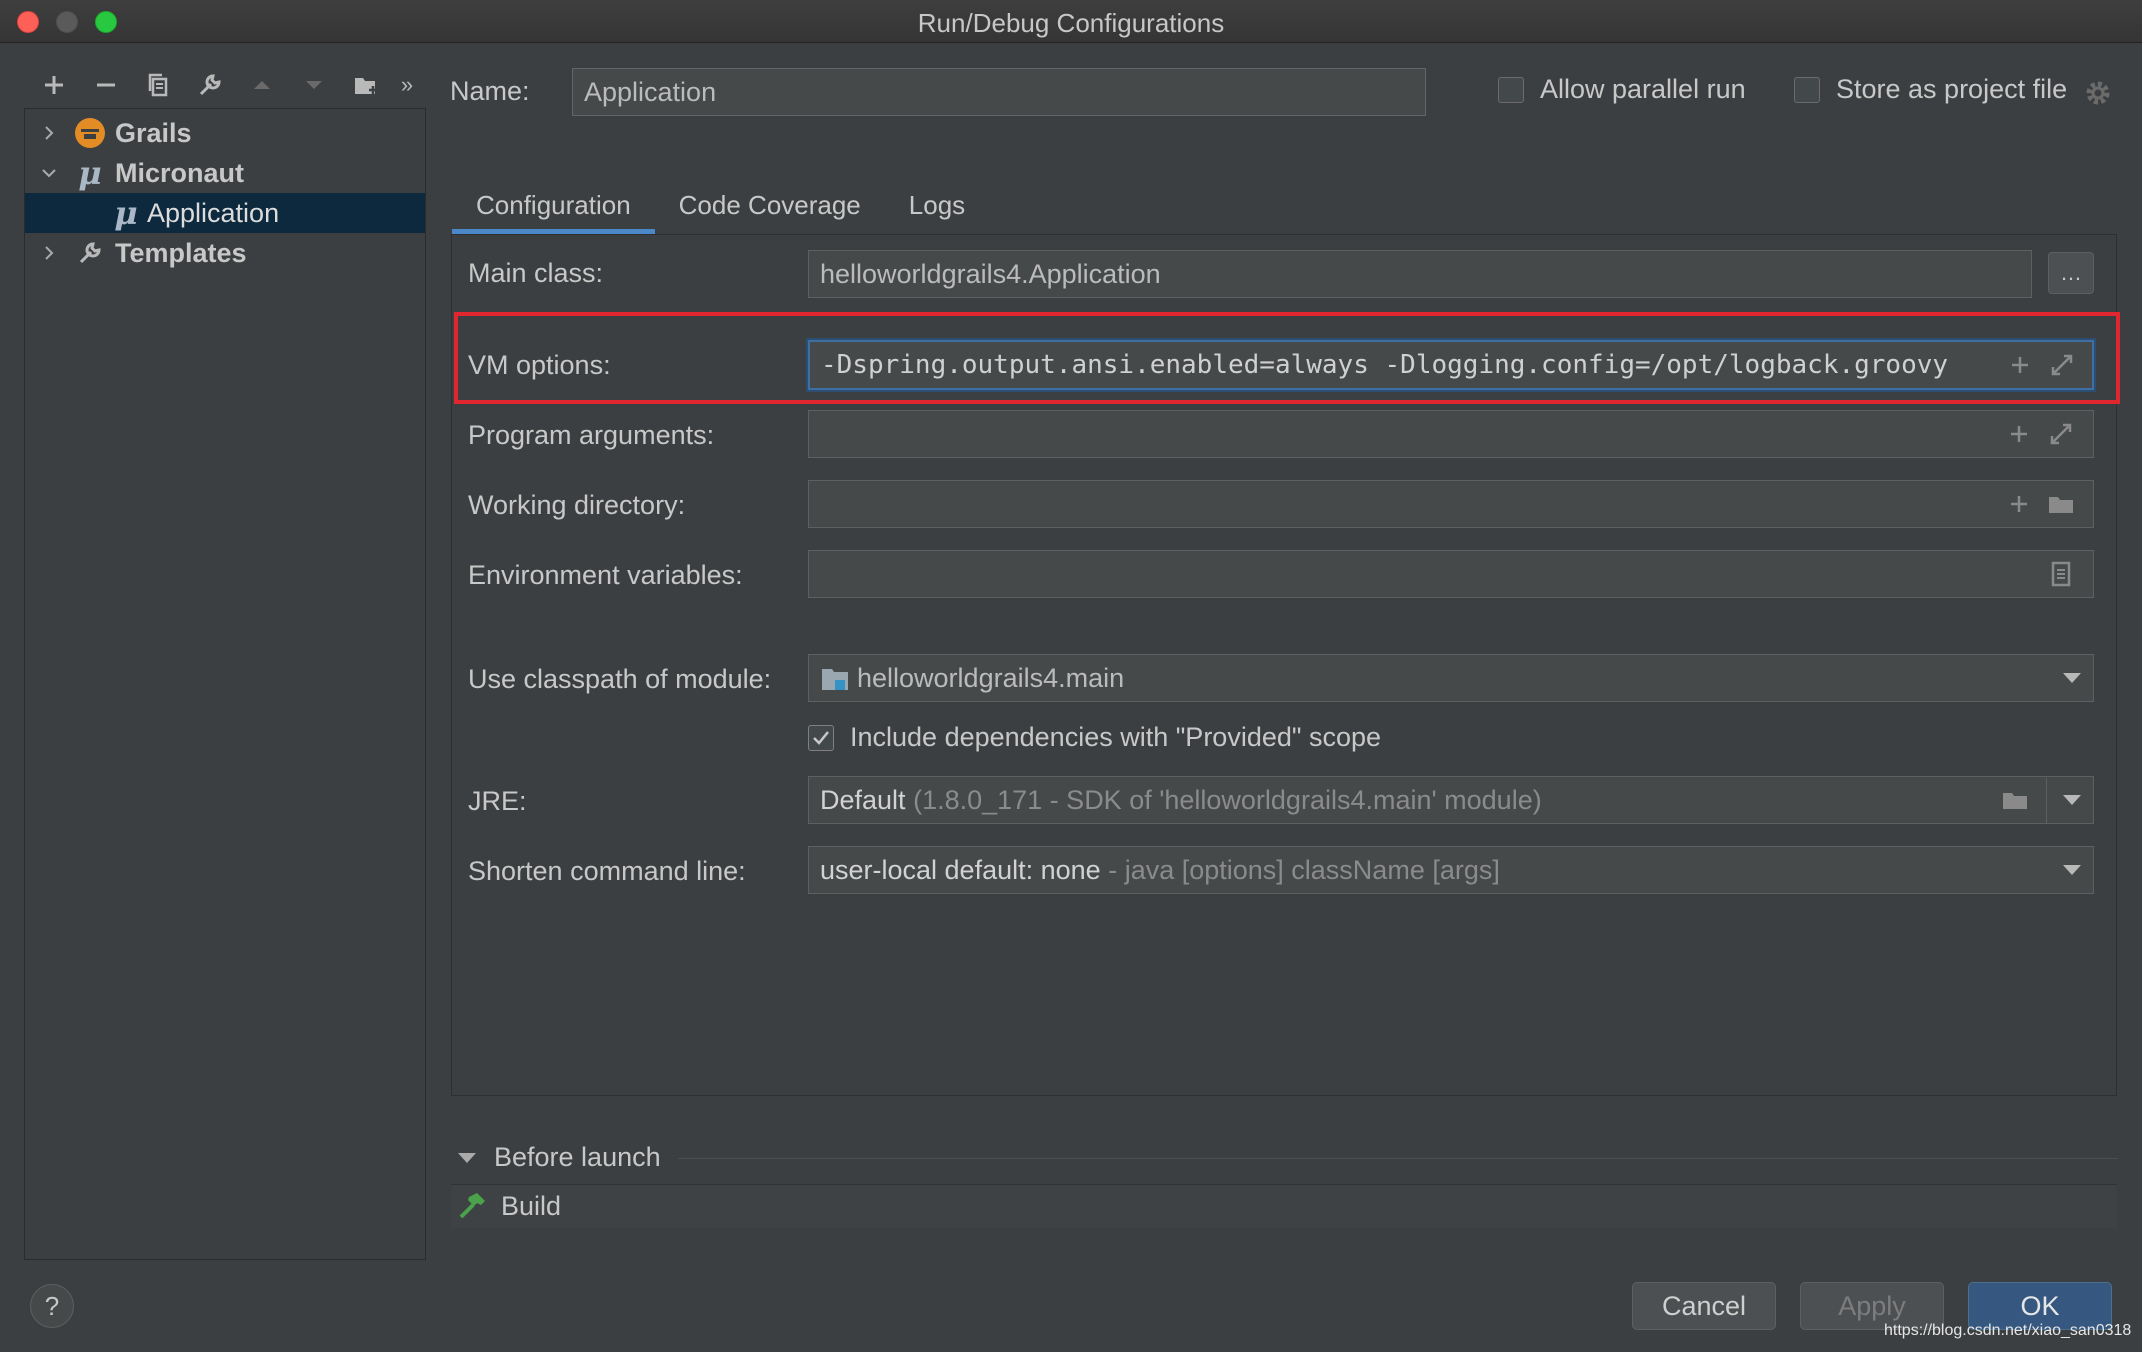 Image resolution: width=2142 pixels, height=1352 pixels. What do you see at coordinates (407, 85) in the screenshot?
I see `more-icon: »` at bounding box center [407, 85].